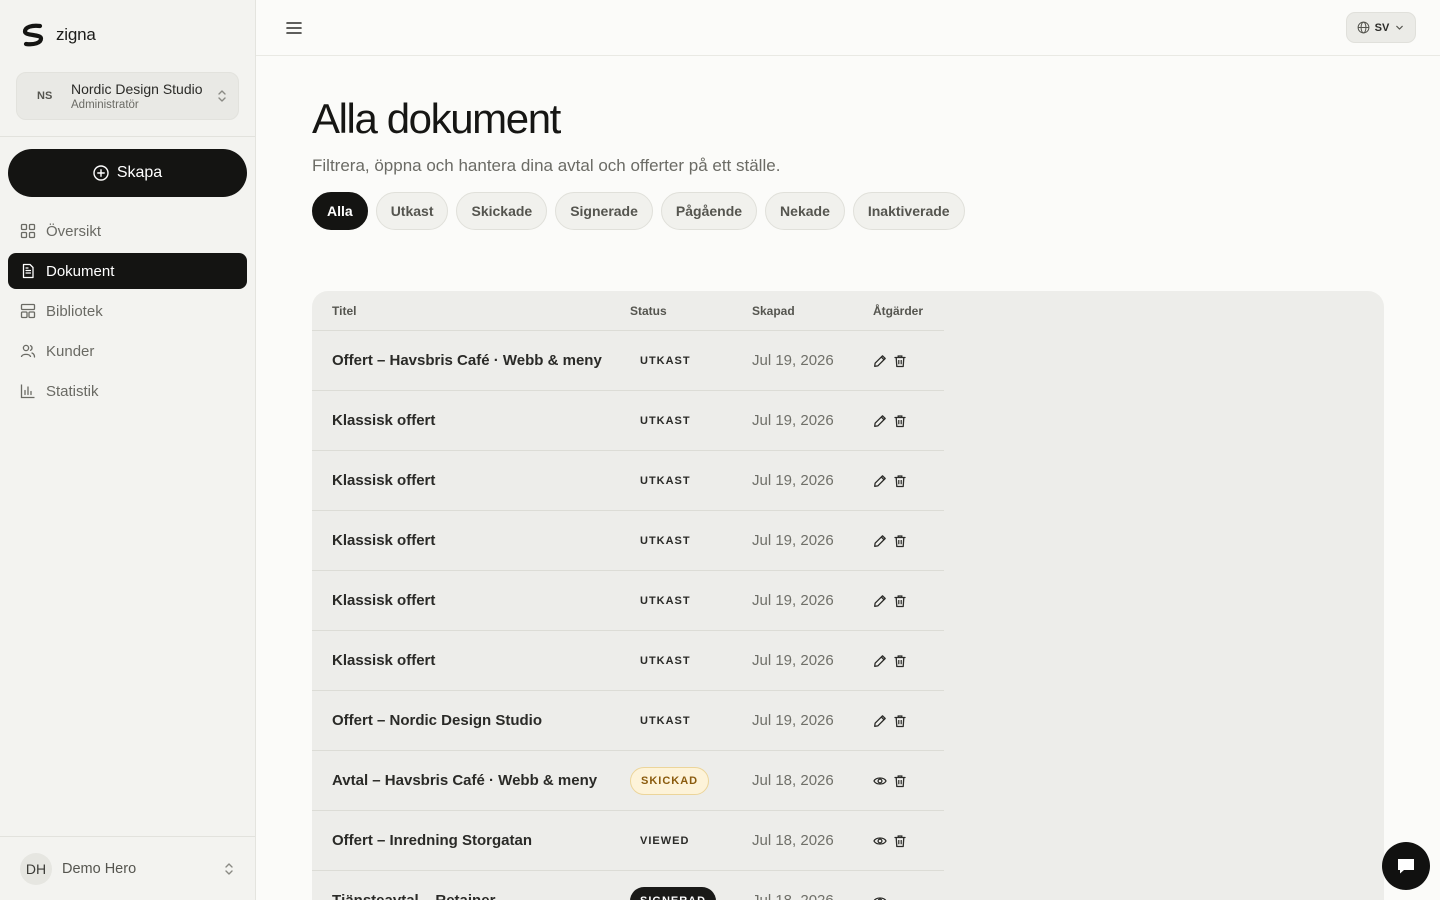 The width and height of the screenshot is (1440, 900). What do you see at coordinates (709, 211) in the screenshot?
I see `filter-pagaende: Pågående` at bounding box center [709, 211].